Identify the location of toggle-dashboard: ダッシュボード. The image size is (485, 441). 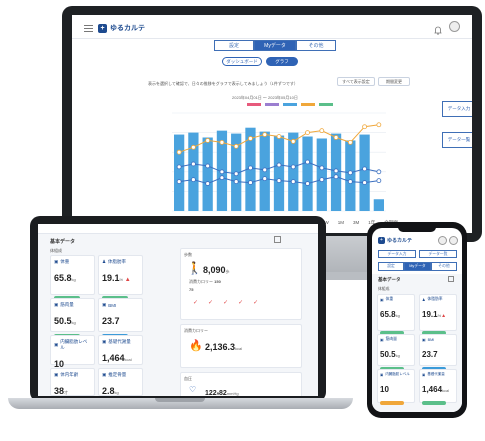
(242, 61).